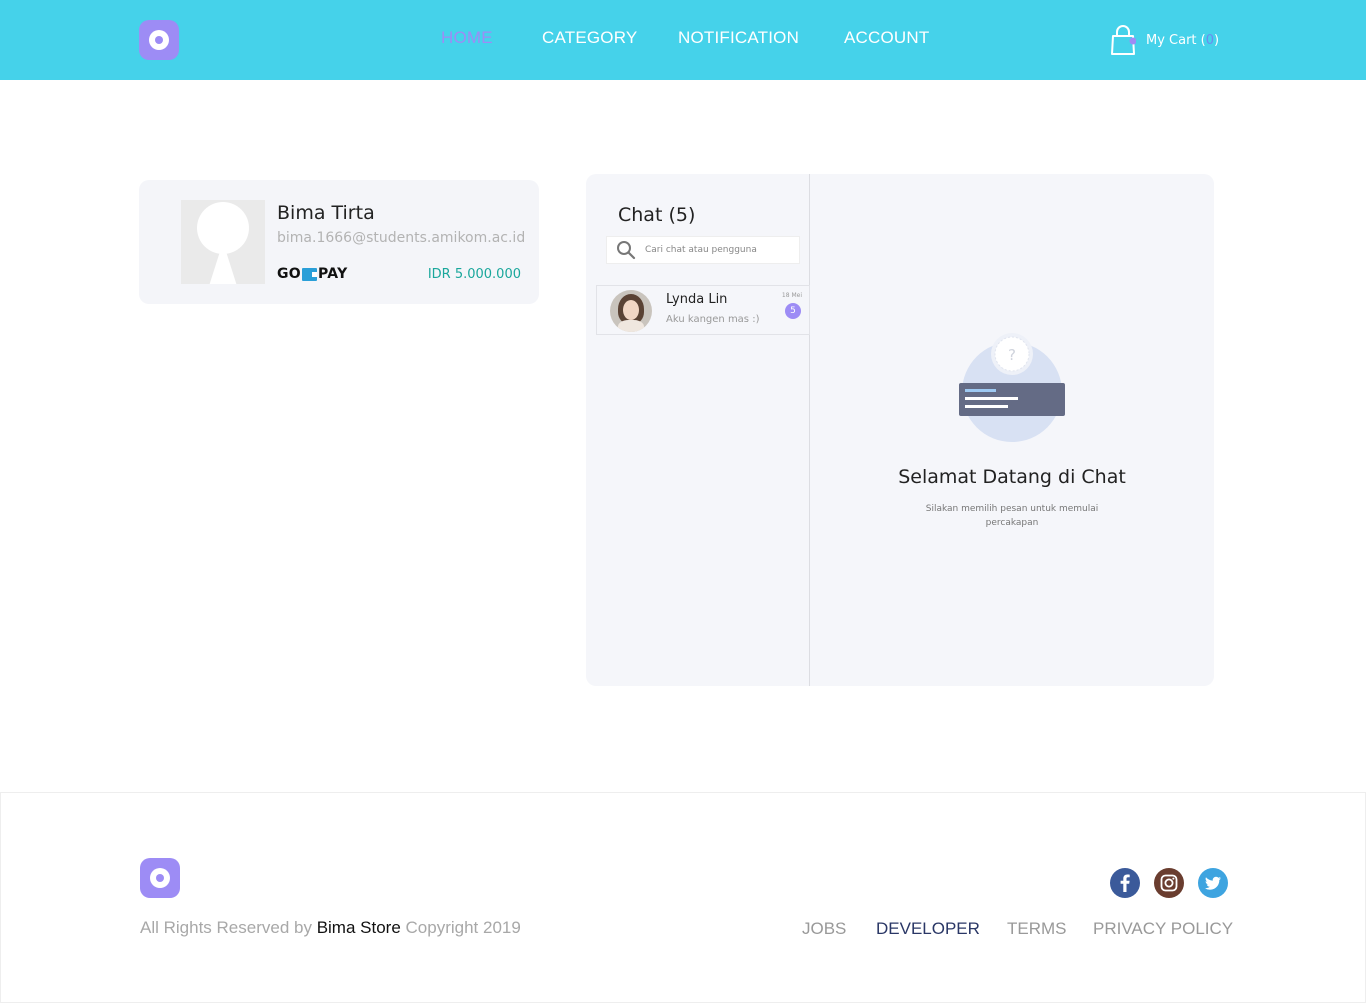 The width and height of the screenshot is (1366, 1003). What do you see at coordinates (358, 927) in the screenshot?
I see `brand-name: Bima Store` at bounding box center [358, 927].